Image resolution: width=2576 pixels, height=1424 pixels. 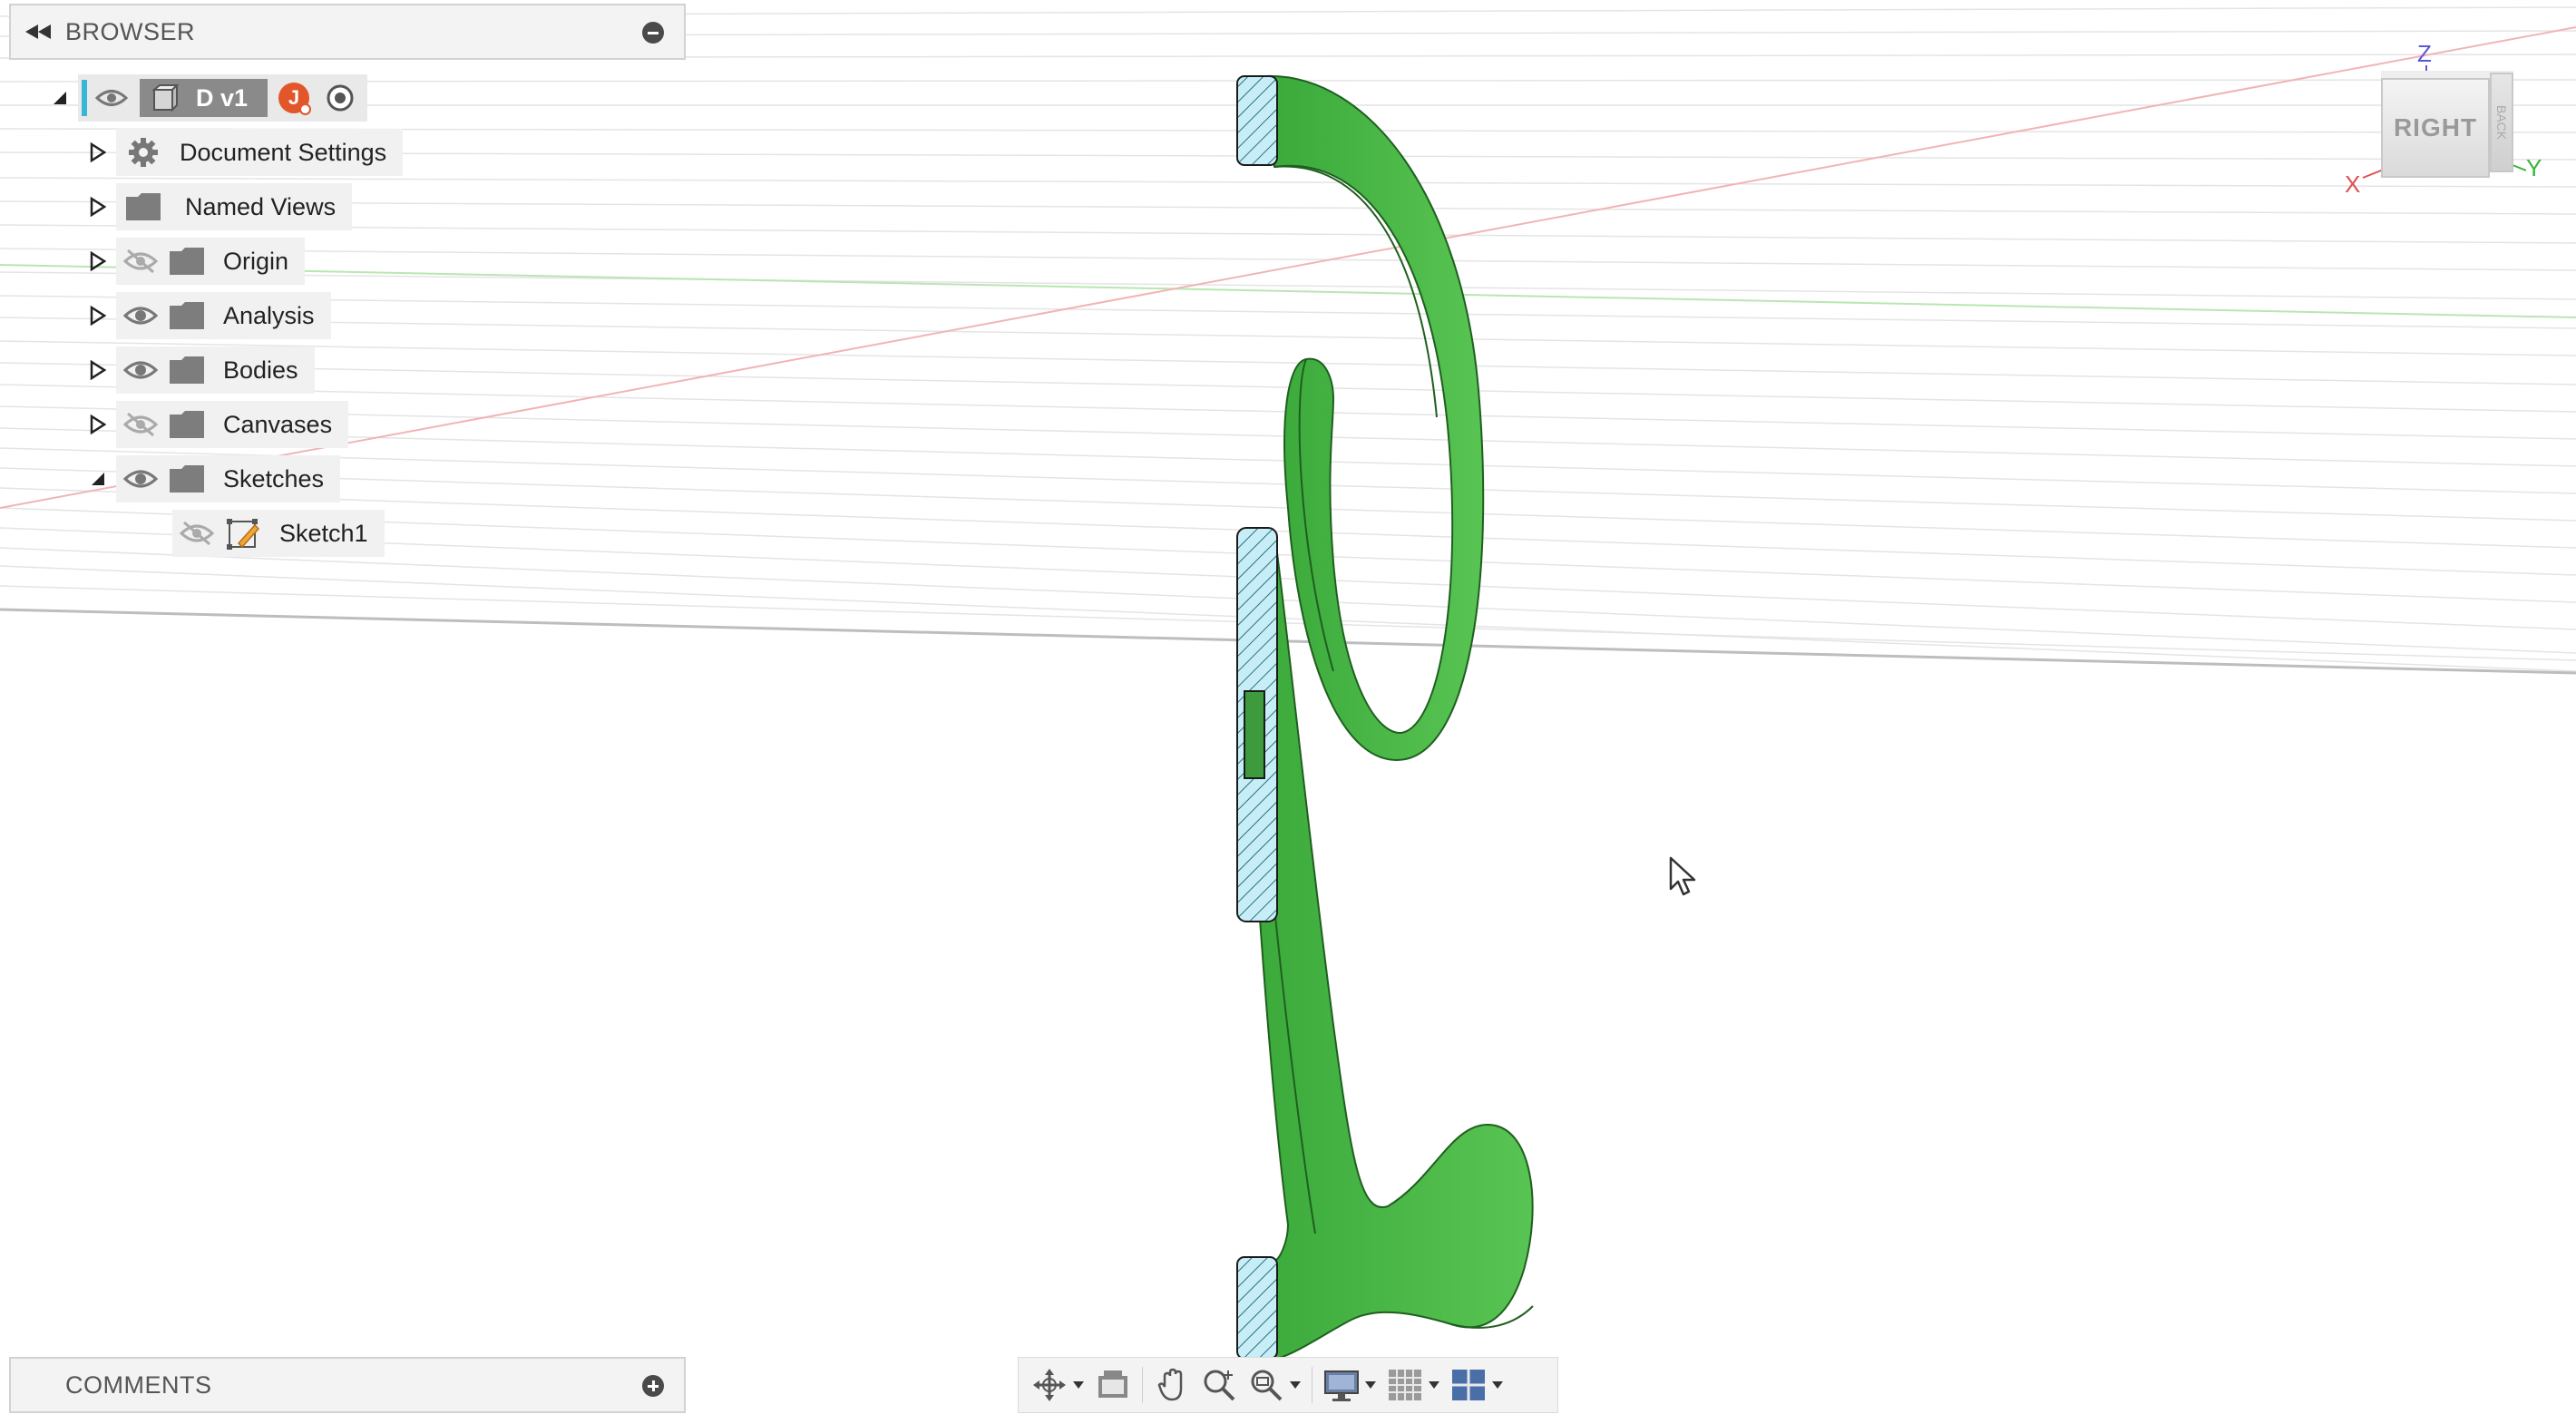 I want to click on comments-title: COMMENTS, so click(x=138, y=1384).